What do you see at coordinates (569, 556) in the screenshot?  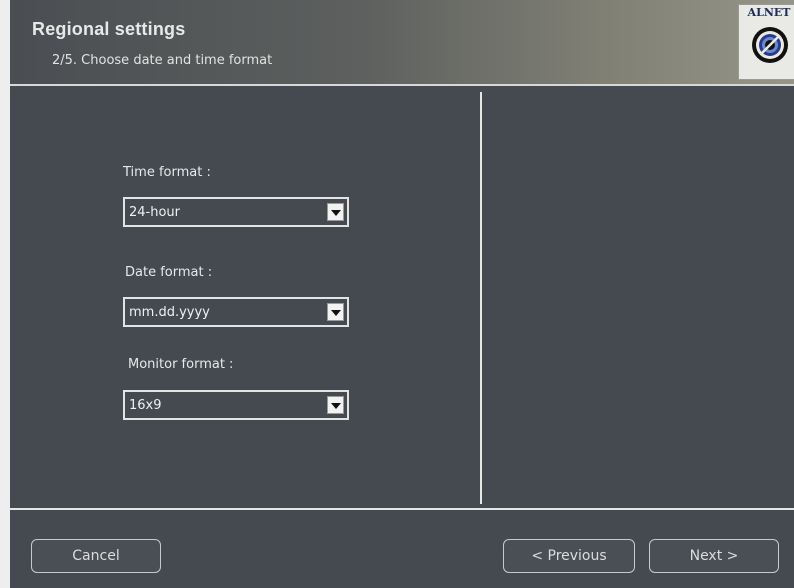 I see `previous-button: < Previous` at bounding box center [569, 556].